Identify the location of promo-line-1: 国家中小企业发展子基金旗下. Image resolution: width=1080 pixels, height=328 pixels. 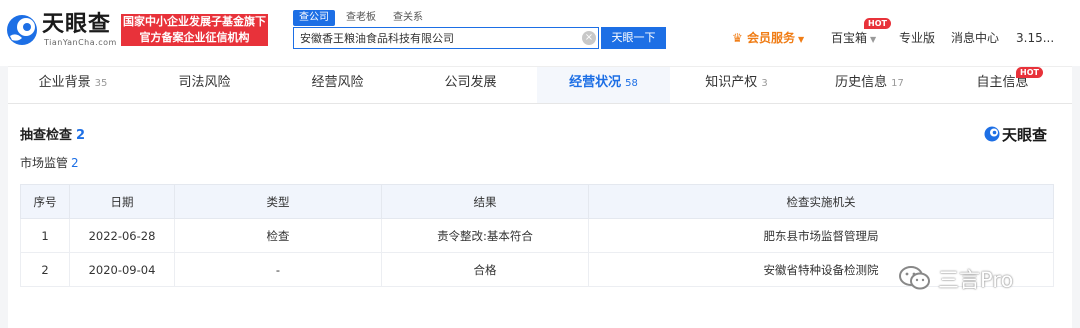
(194, 21).